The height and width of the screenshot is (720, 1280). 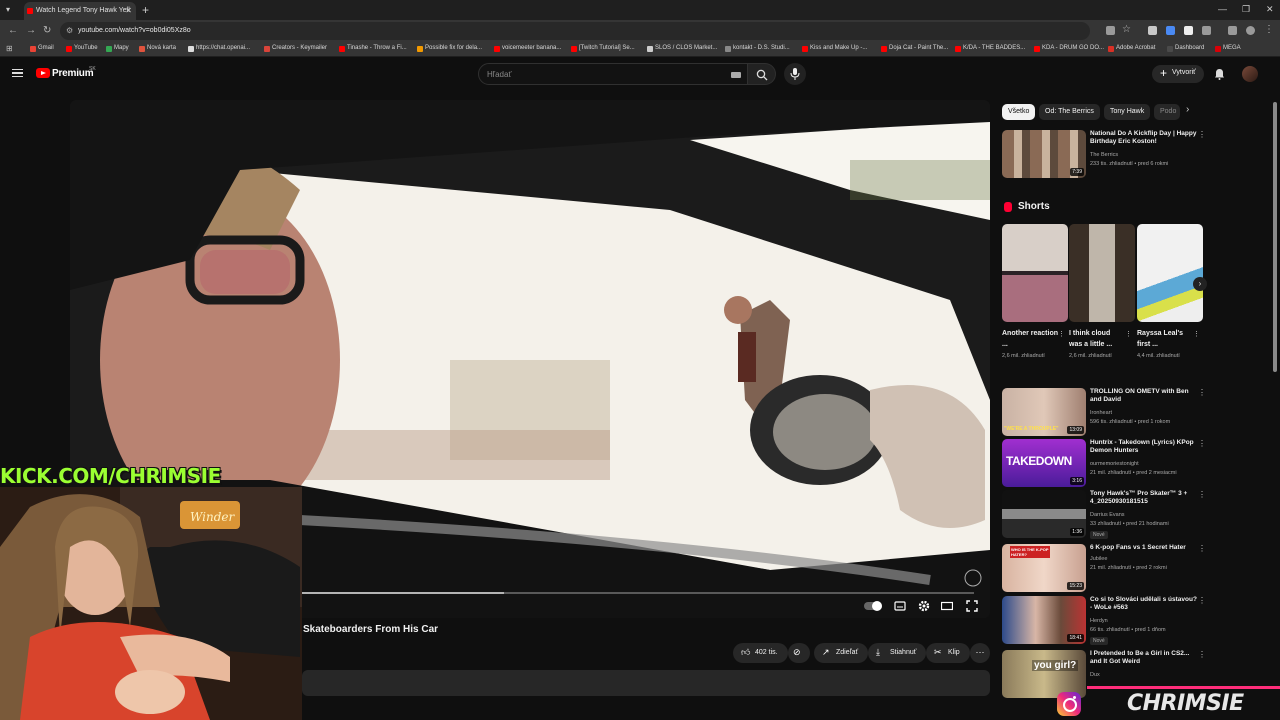 What do you see at coordinates (1095, 675) in the screenshot?
I see `rec-channel: Dux` at bounding box center [1095, 675].